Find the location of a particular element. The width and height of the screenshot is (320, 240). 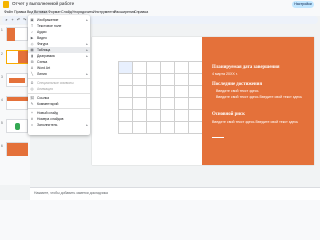

redo-icon: ↷ is located at coordinates (24, 20).